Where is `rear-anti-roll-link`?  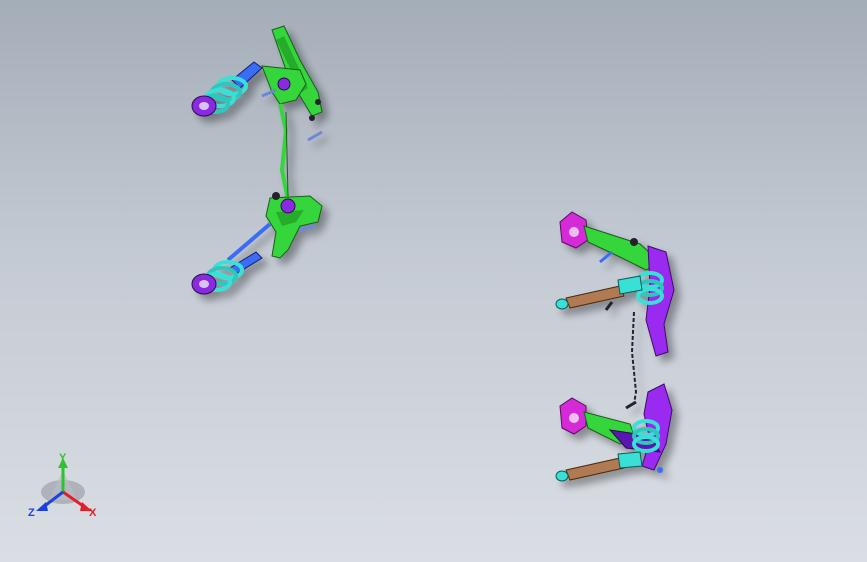 rear-anti-roll-link is located at coordinates (634, 358).